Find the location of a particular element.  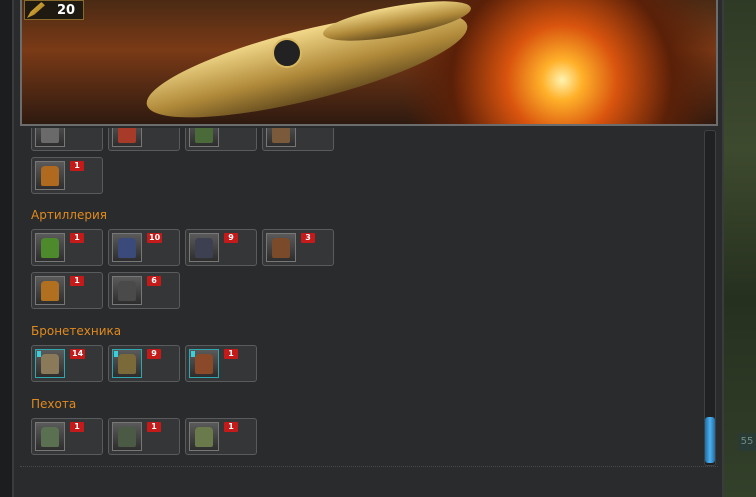

apc-icon is located at coordinates (204, 364).